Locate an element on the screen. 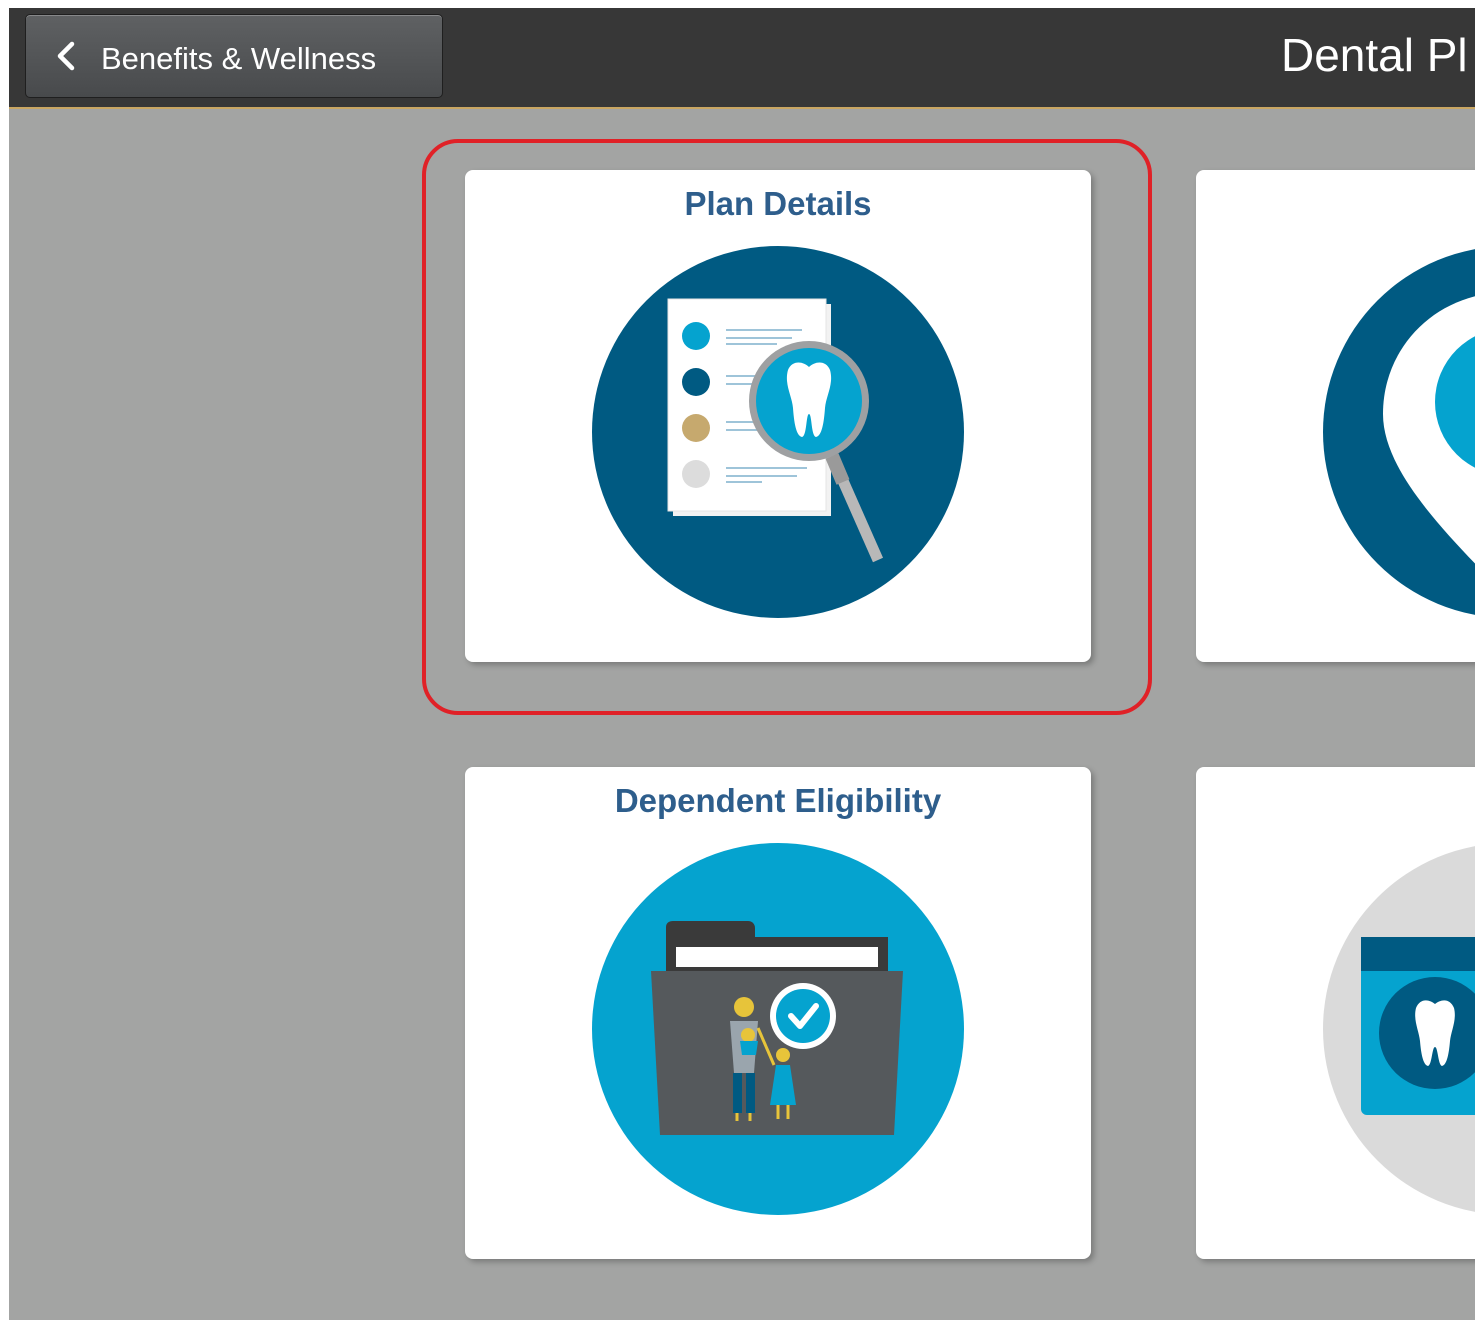 This screenshot has height=1320, width=1475. plan-details-icon is located at coordinates (778, 432).